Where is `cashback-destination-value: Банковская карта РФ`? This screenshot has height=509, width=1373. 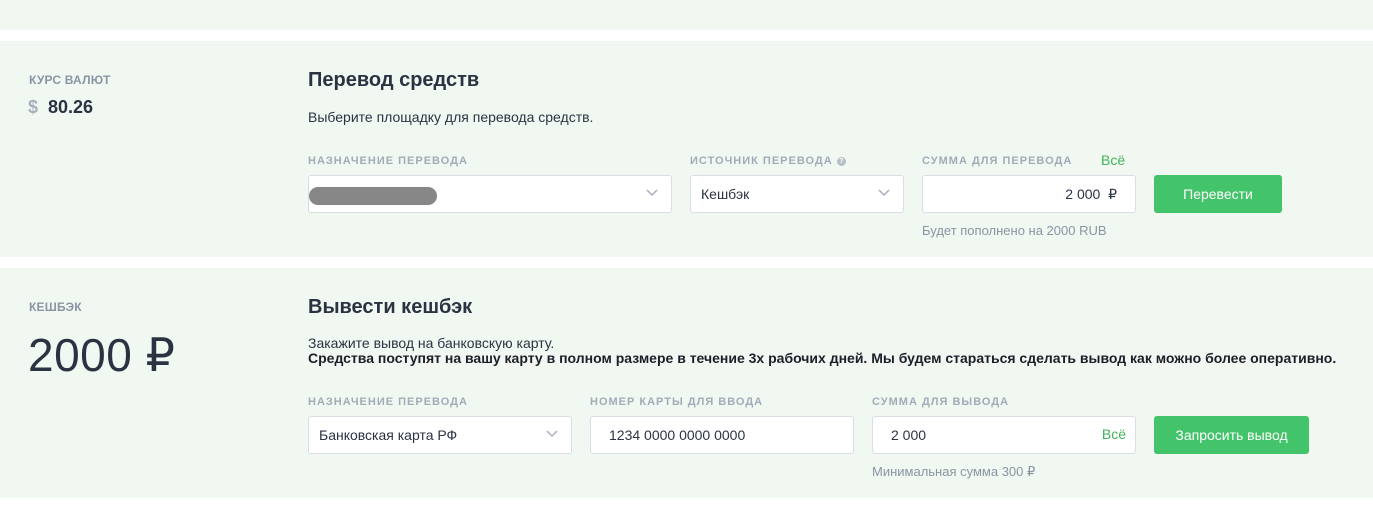
cashback-destination-value: Банковская карта РФ is located at coordinates (388, 435).